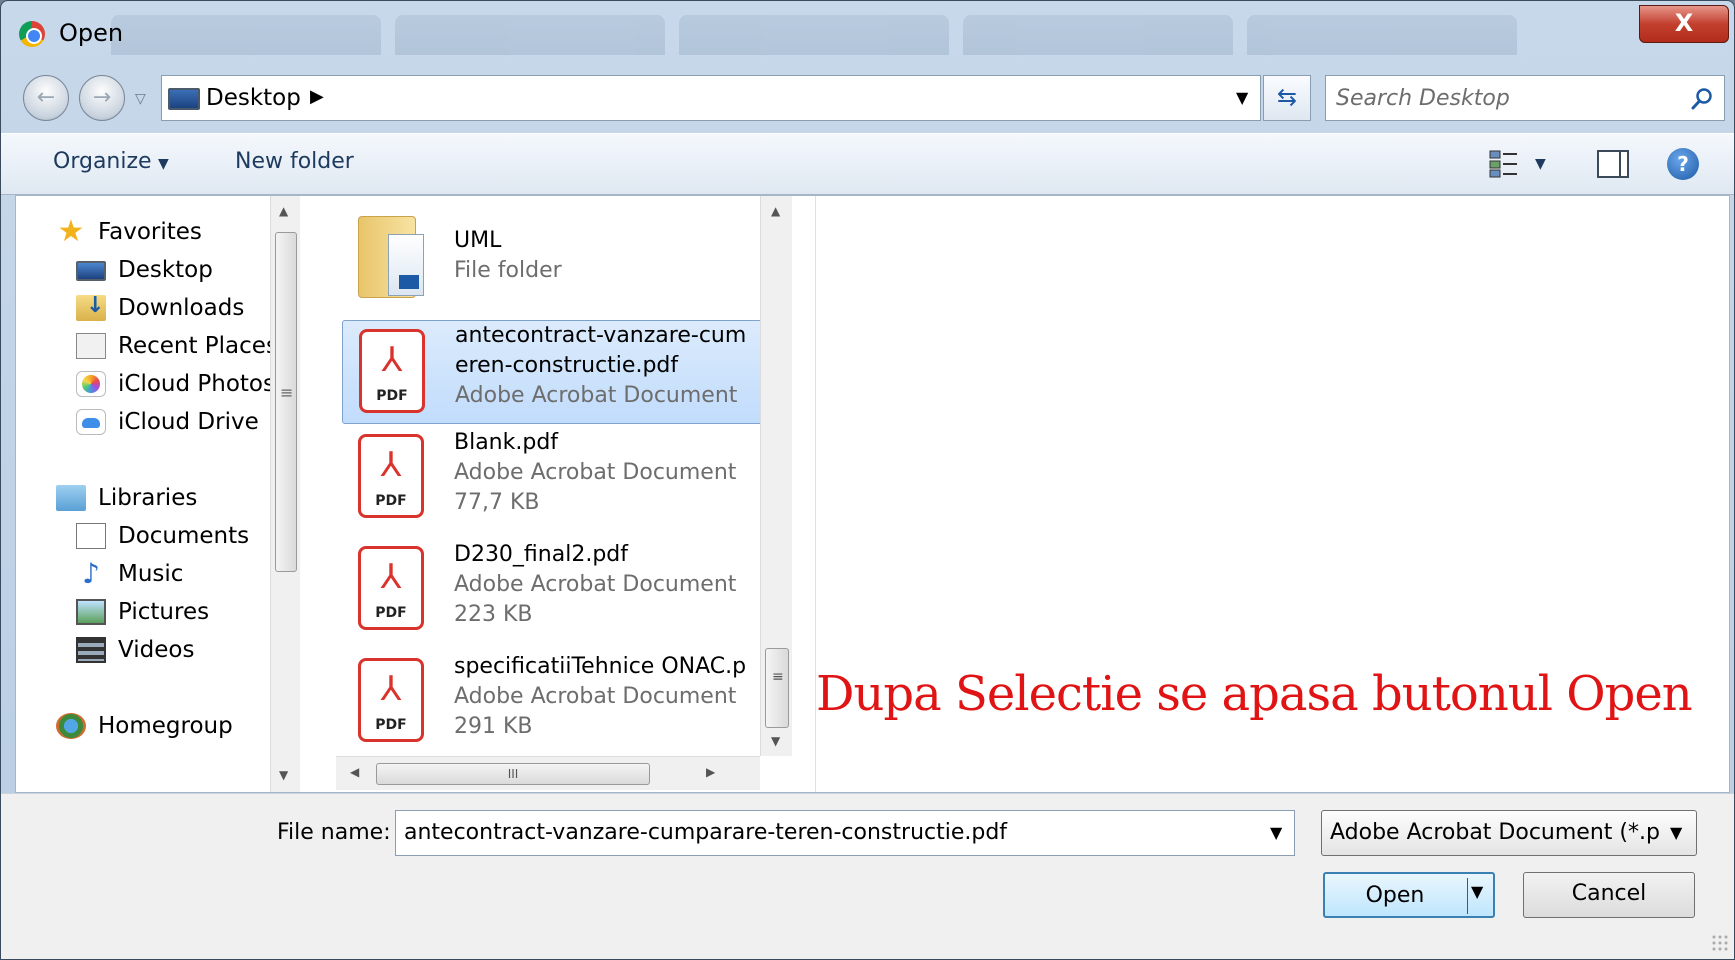 The image size is (1735, 960). What do you see at coordinates (188, 422) in the screenshot?
I see `sidebar-item-label: iCloud Drive` at bounding box center [188, 422].